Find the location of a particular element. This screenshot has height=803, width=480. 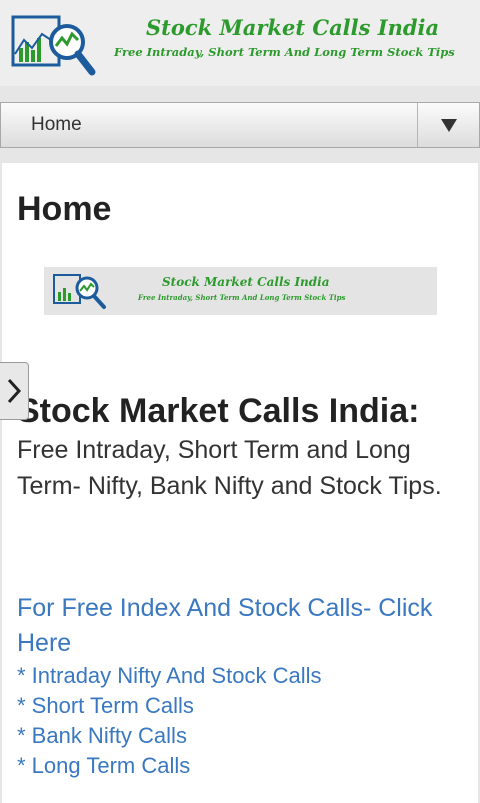

side-drawer-tab is located at coordinates (14, 391).